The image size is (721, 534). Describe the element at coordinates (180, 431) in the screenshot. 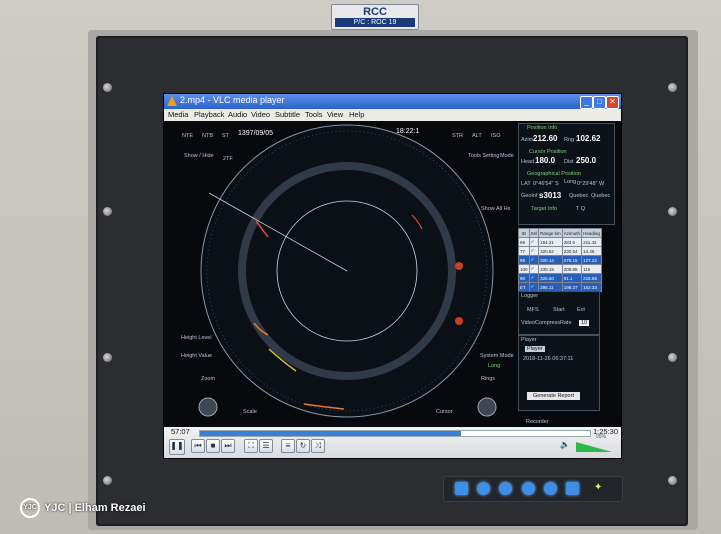

I see `elapsed-time: 57:07` at that location.